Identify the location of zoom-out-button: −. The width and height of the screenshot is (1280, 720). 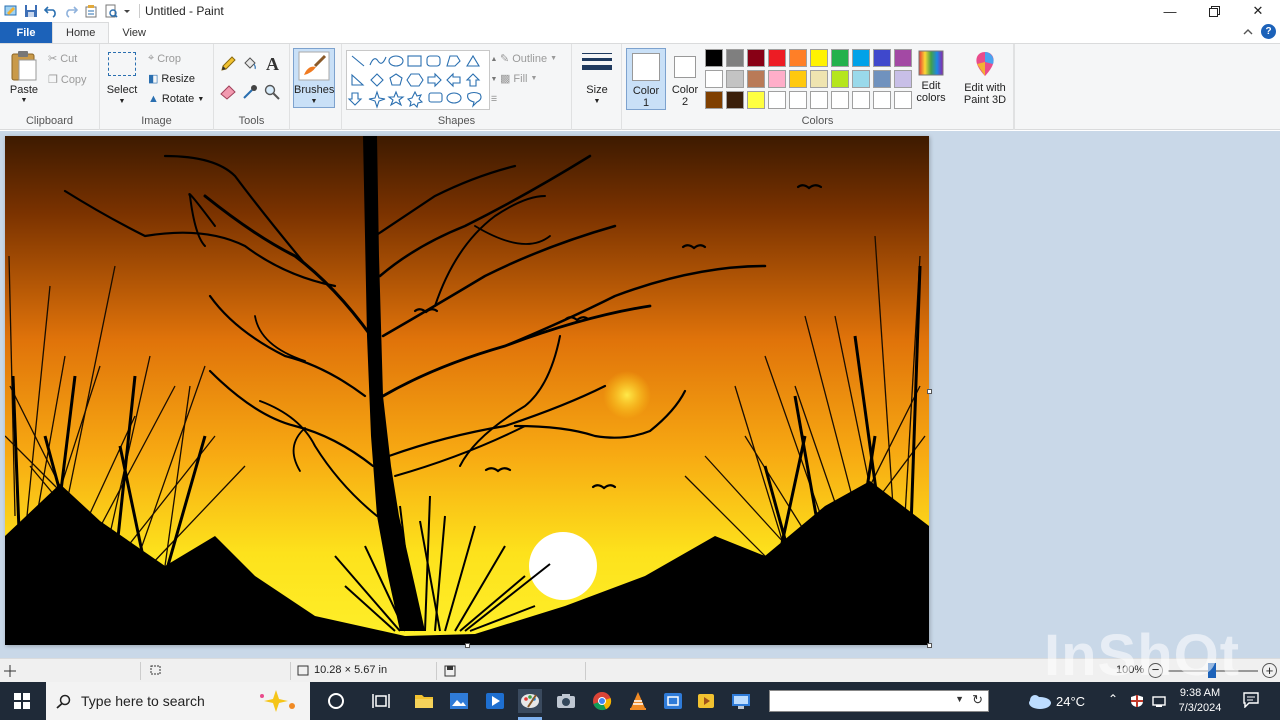
(1155, 670).